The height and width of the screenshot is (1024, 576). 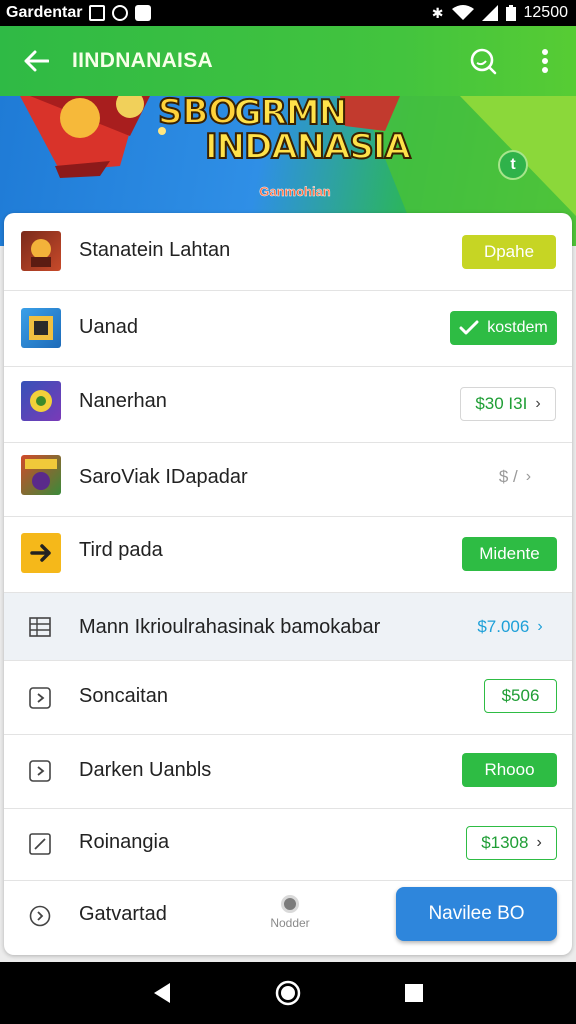 What do you see at coordinates (308, 147) in the screenshot?
I see `banner-title-line2: INDANASIA` at bounding box center [308, 147].